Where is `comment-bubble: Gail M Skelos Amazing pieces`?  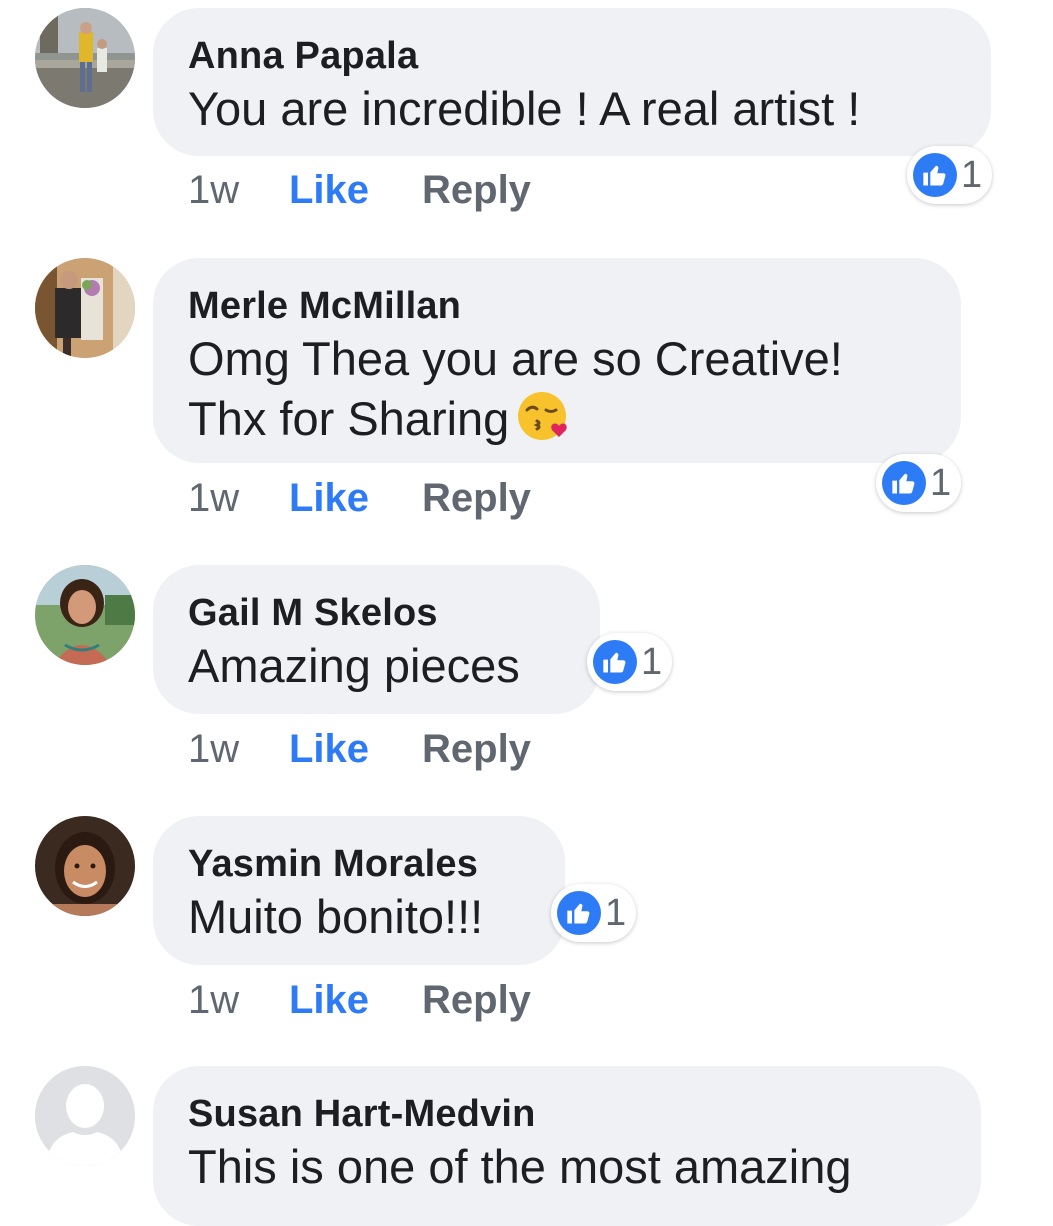 comment-bubble: Gail M Skelos Amazing pieces is located at coordinates (376, 639).